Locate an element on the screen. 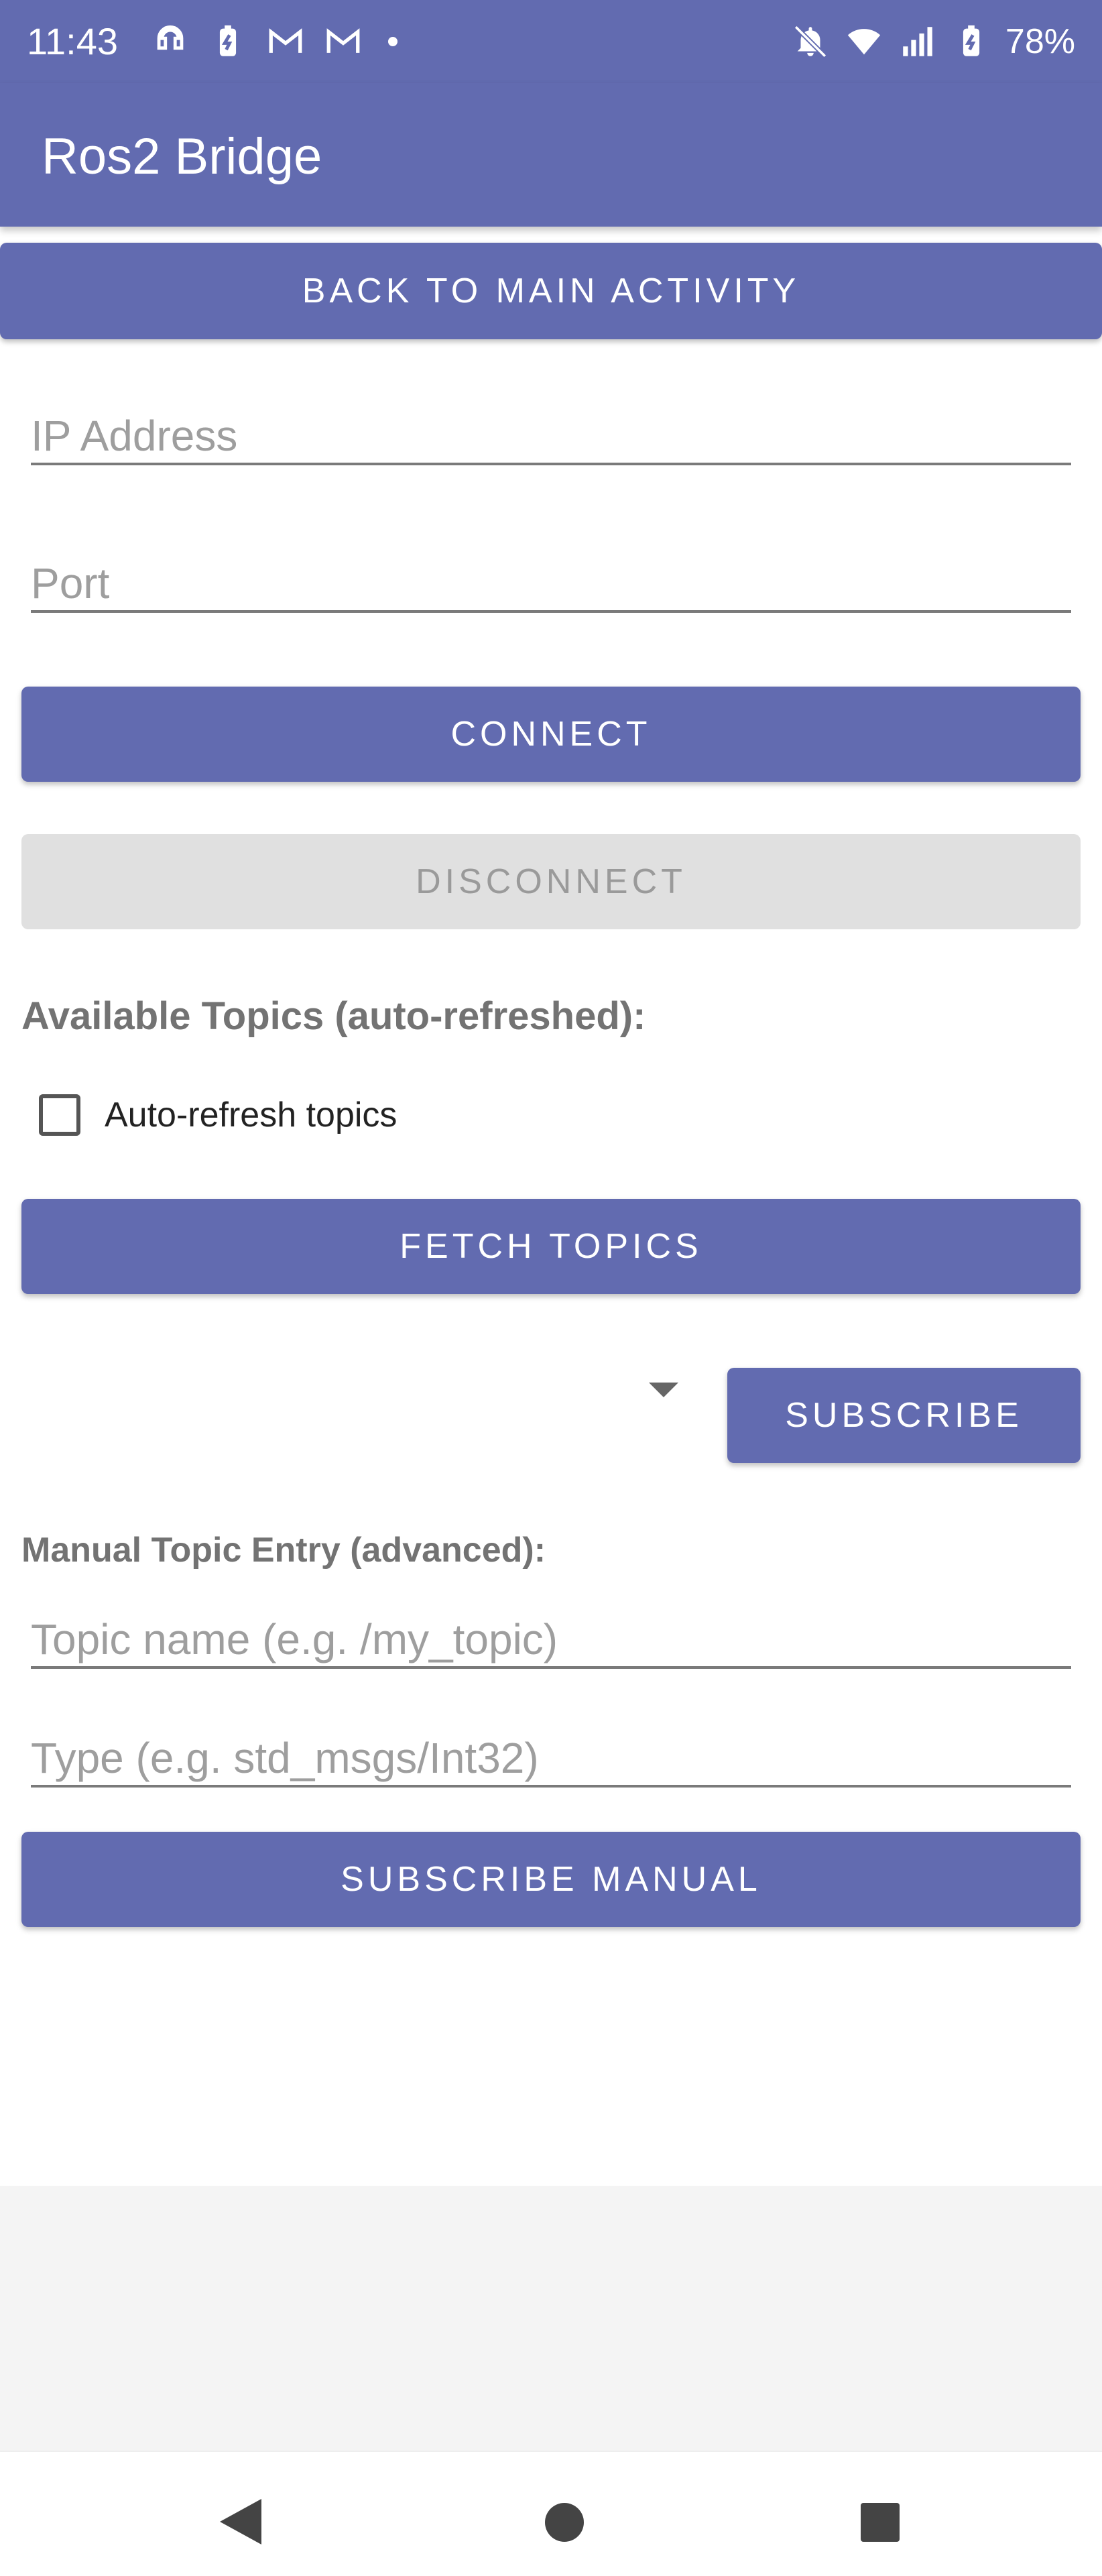 The width and height of the screenshot is (1102, 2576). type-input is located at coordinates (551, 1758).